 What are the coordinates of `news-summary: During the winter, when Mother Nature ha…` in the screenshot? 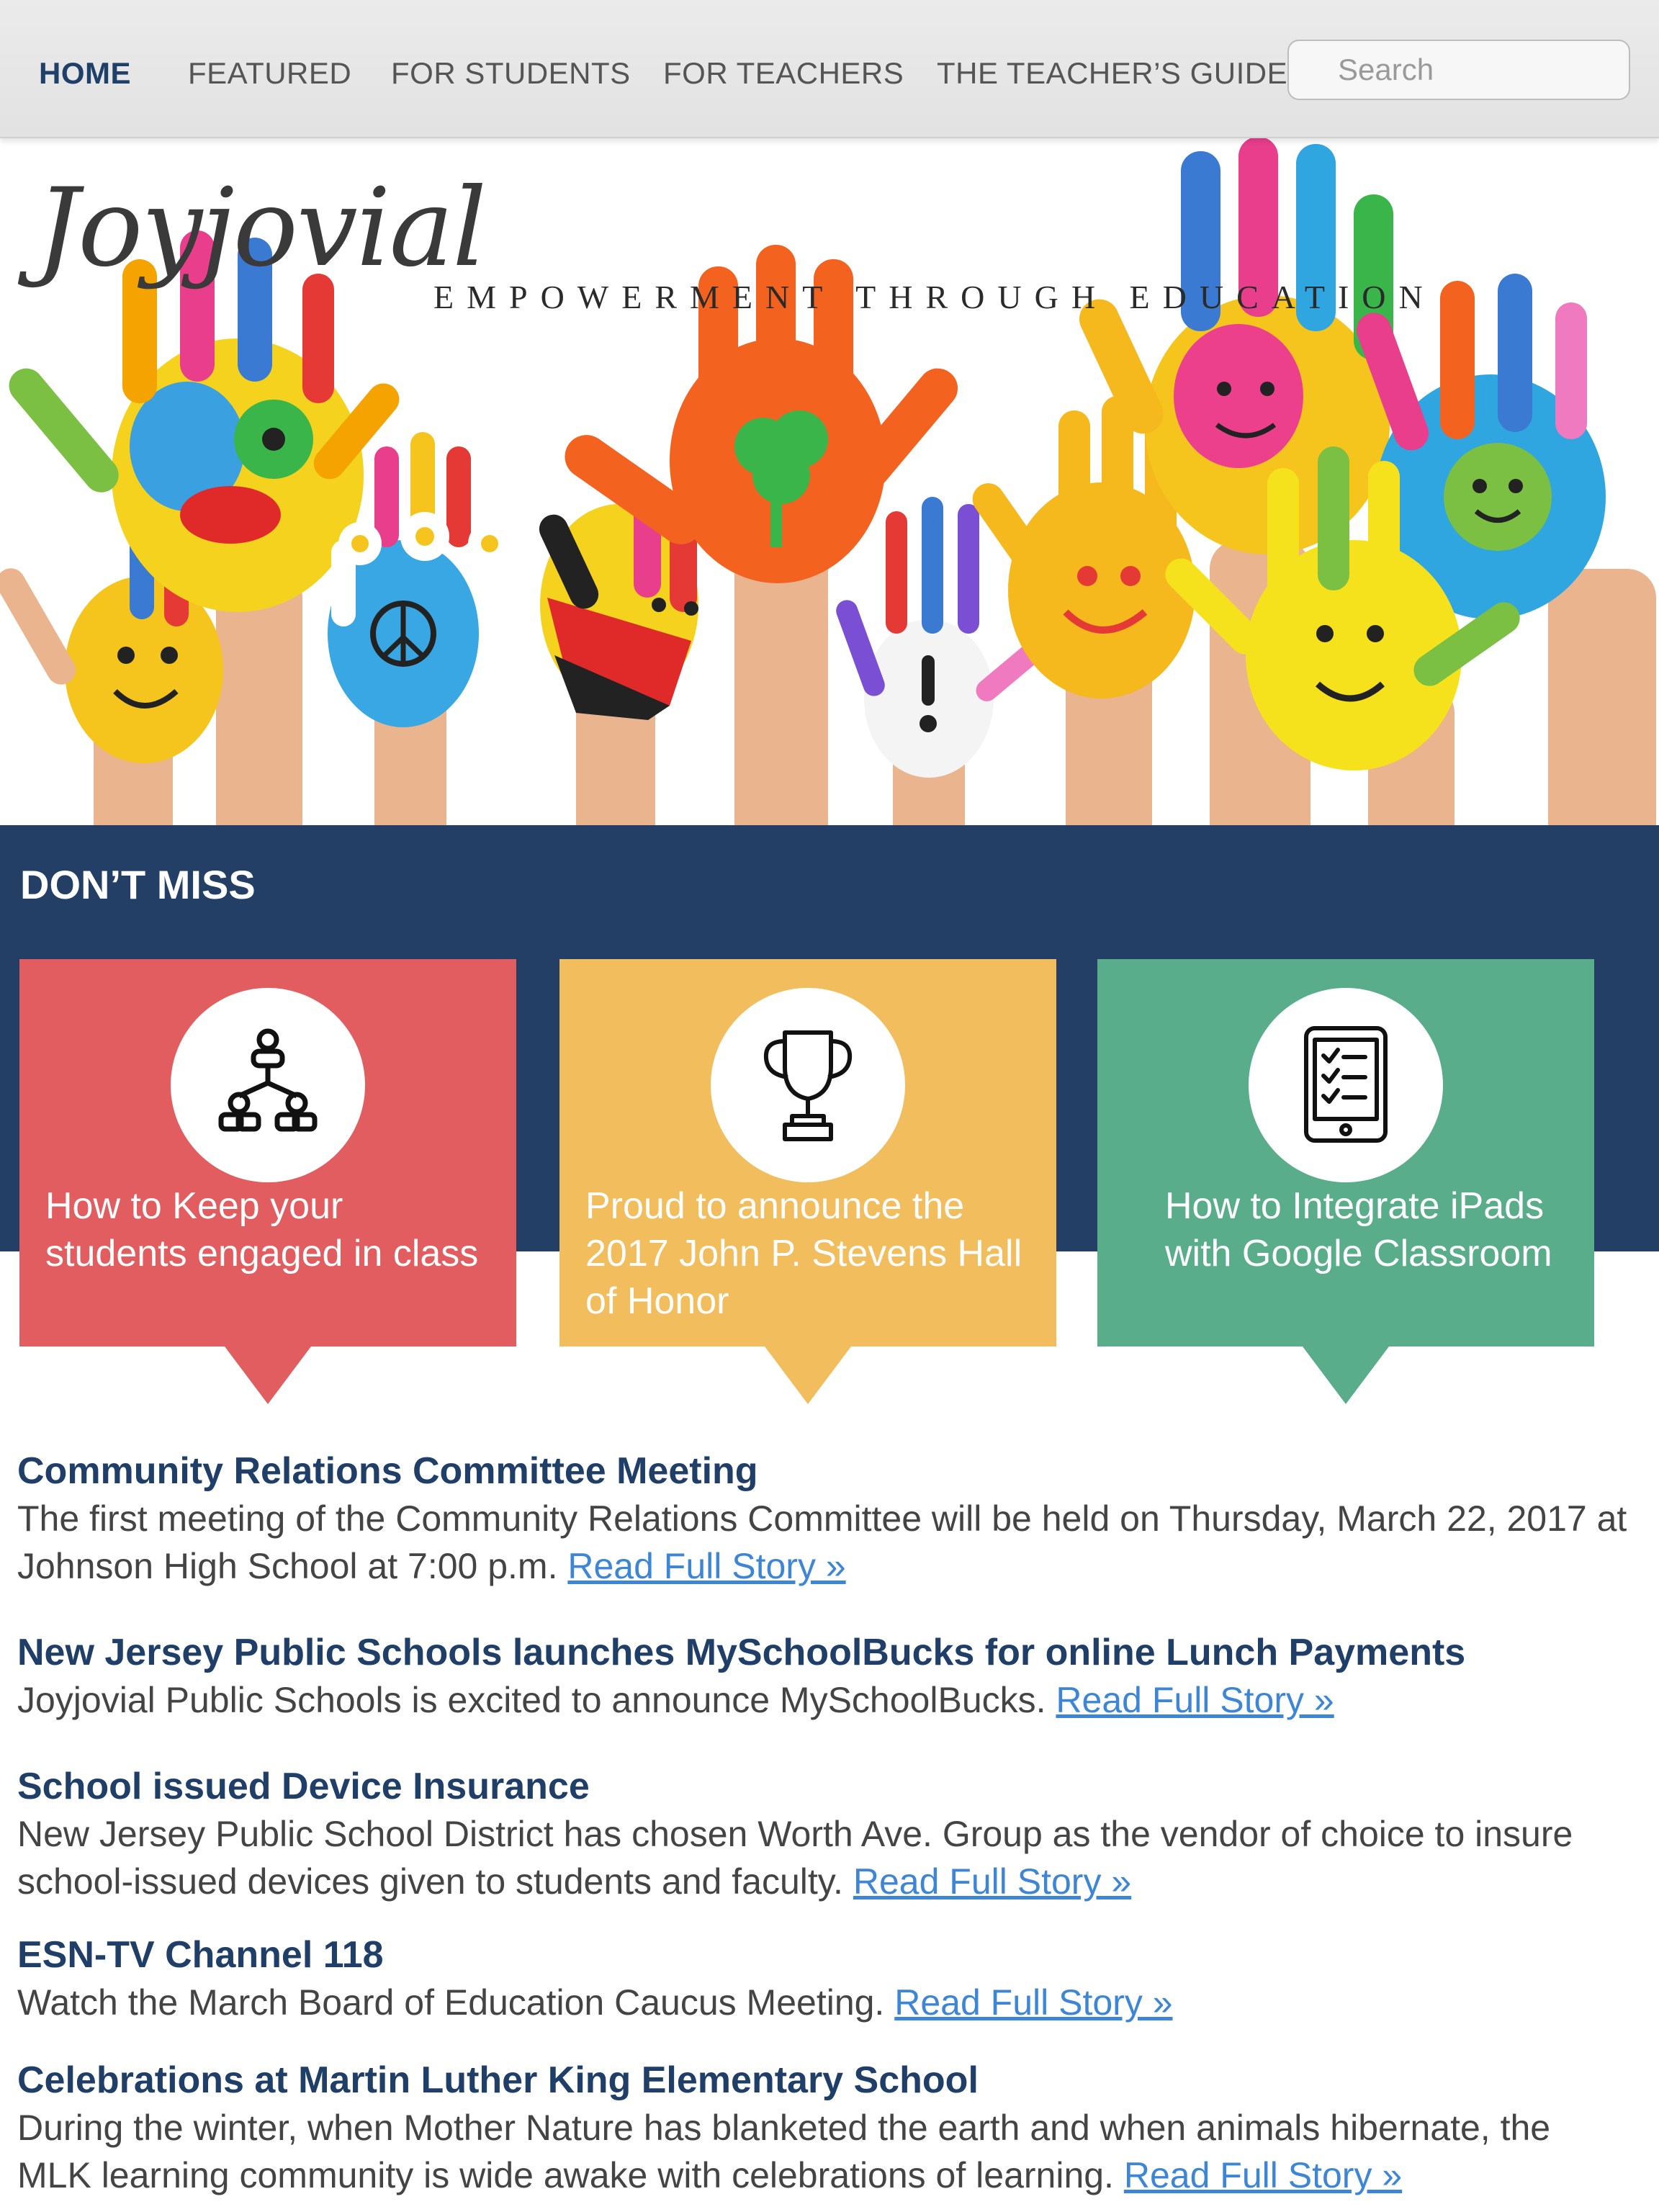 It's located at (823, 2151).